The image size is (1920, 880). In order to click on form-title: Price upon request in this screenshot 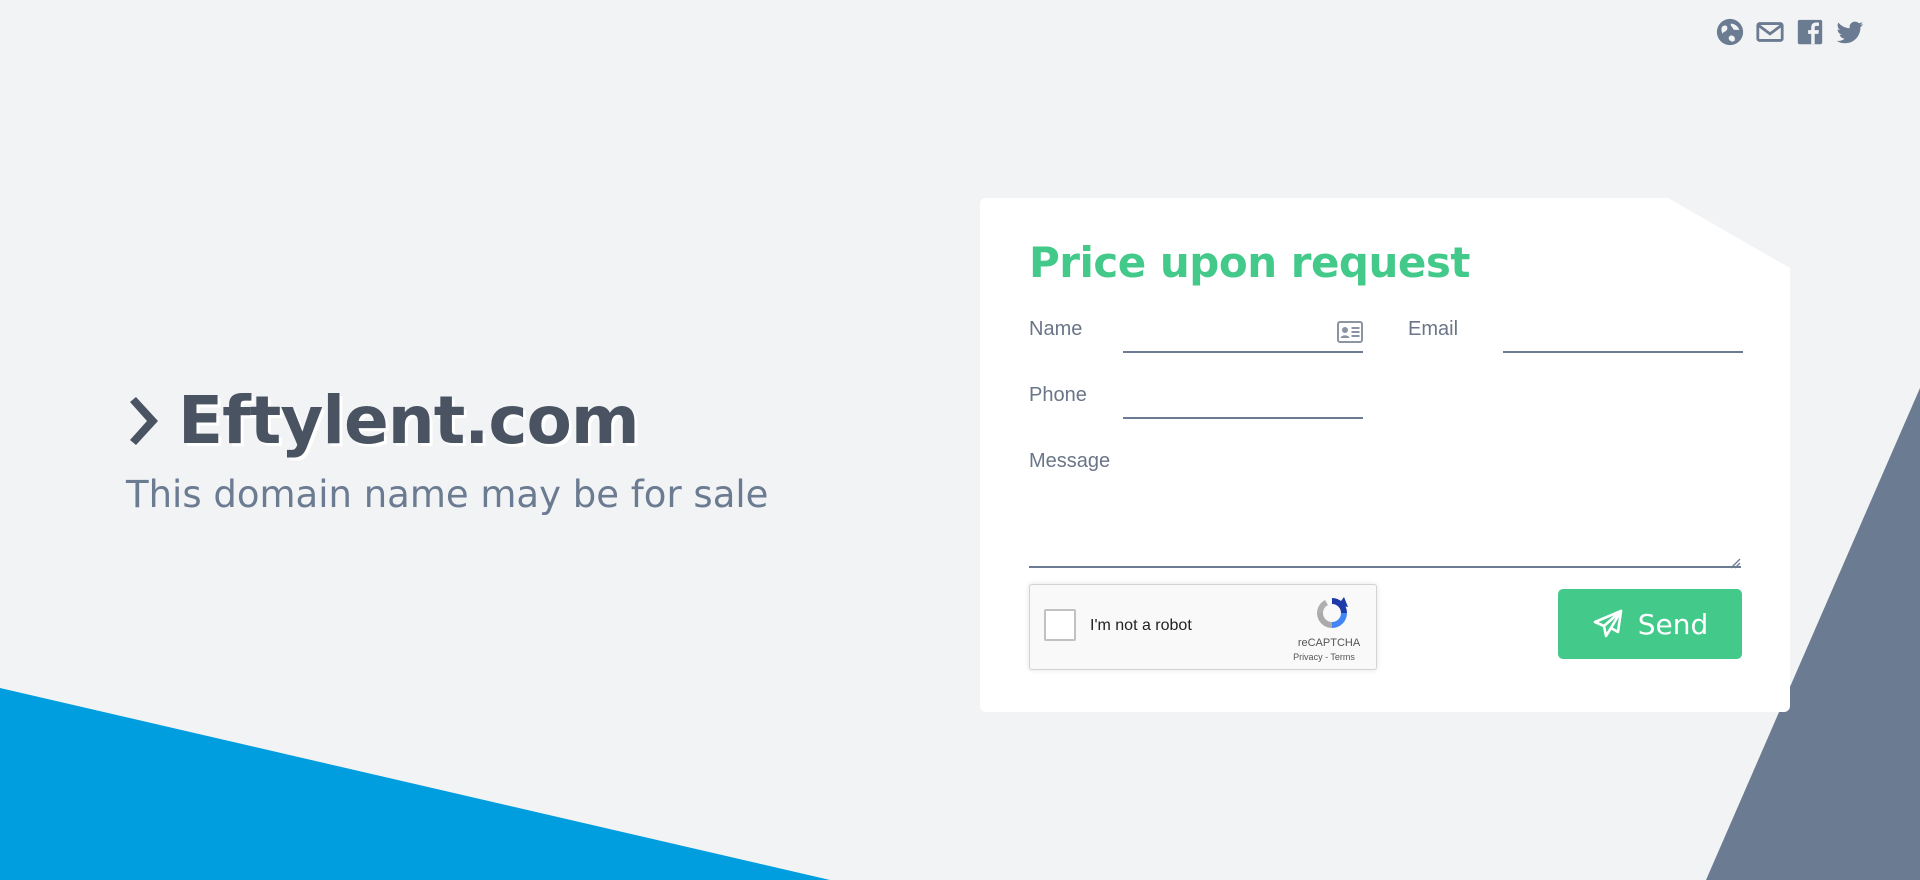, I will do `click(1249, 262)`.